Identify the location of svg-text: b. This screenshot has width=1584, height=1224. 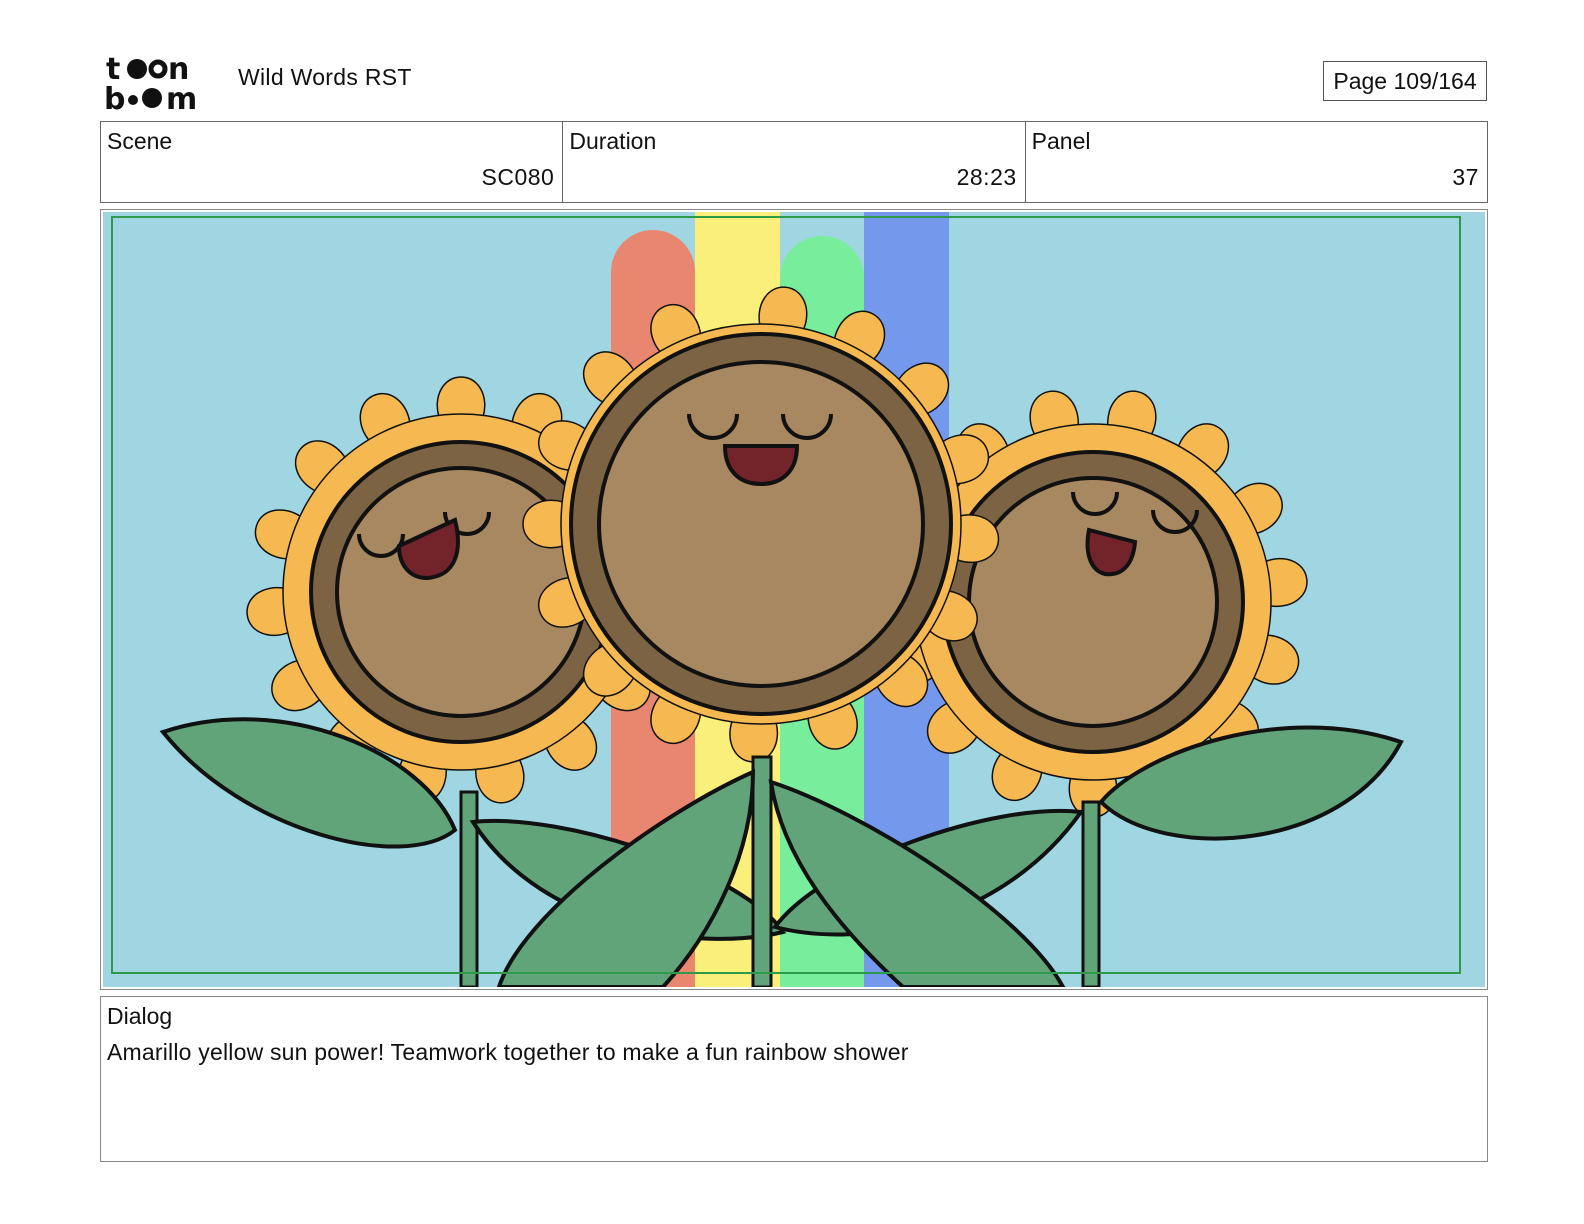
(114, 97).